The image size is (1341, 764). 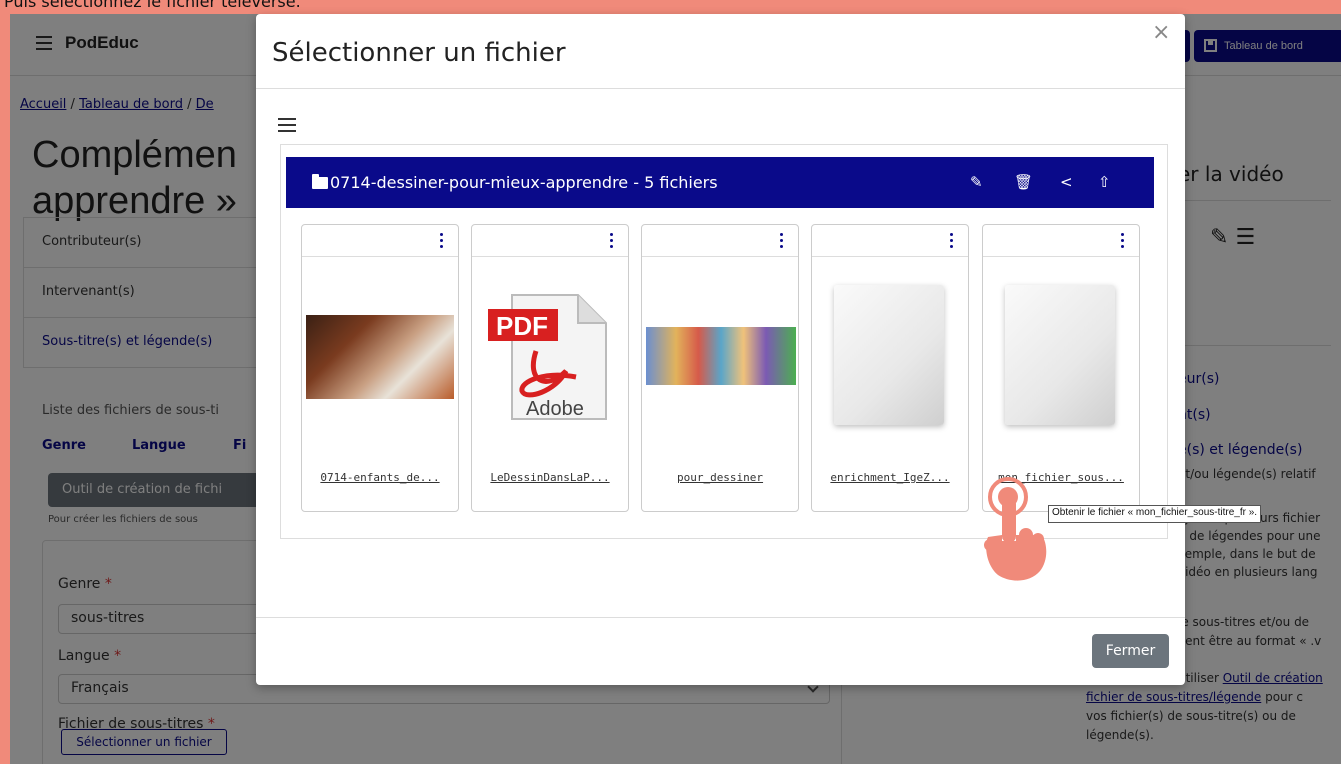 What do you see at coordinates (1023, 182) in the screenshot?
I see `trash-icon: 🗑` at bounding box center [1023, 182].